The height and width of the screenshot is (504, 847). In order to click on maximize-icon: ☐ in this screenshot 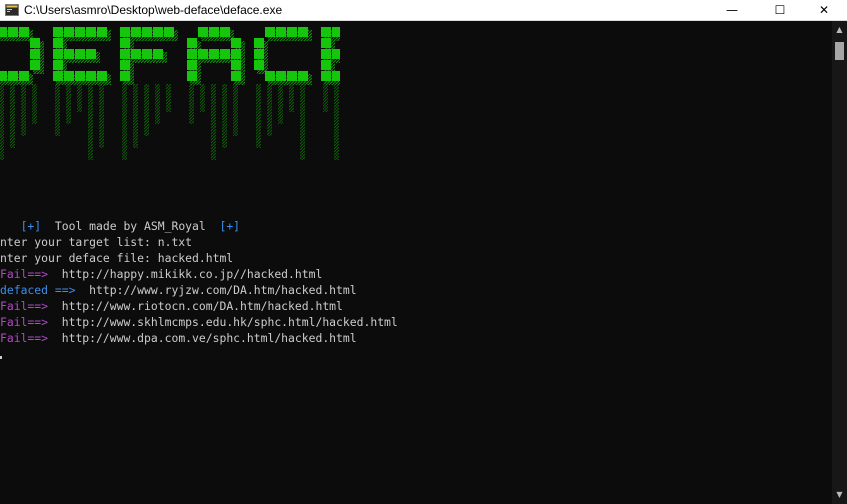, I will do `click(780, 10)`.